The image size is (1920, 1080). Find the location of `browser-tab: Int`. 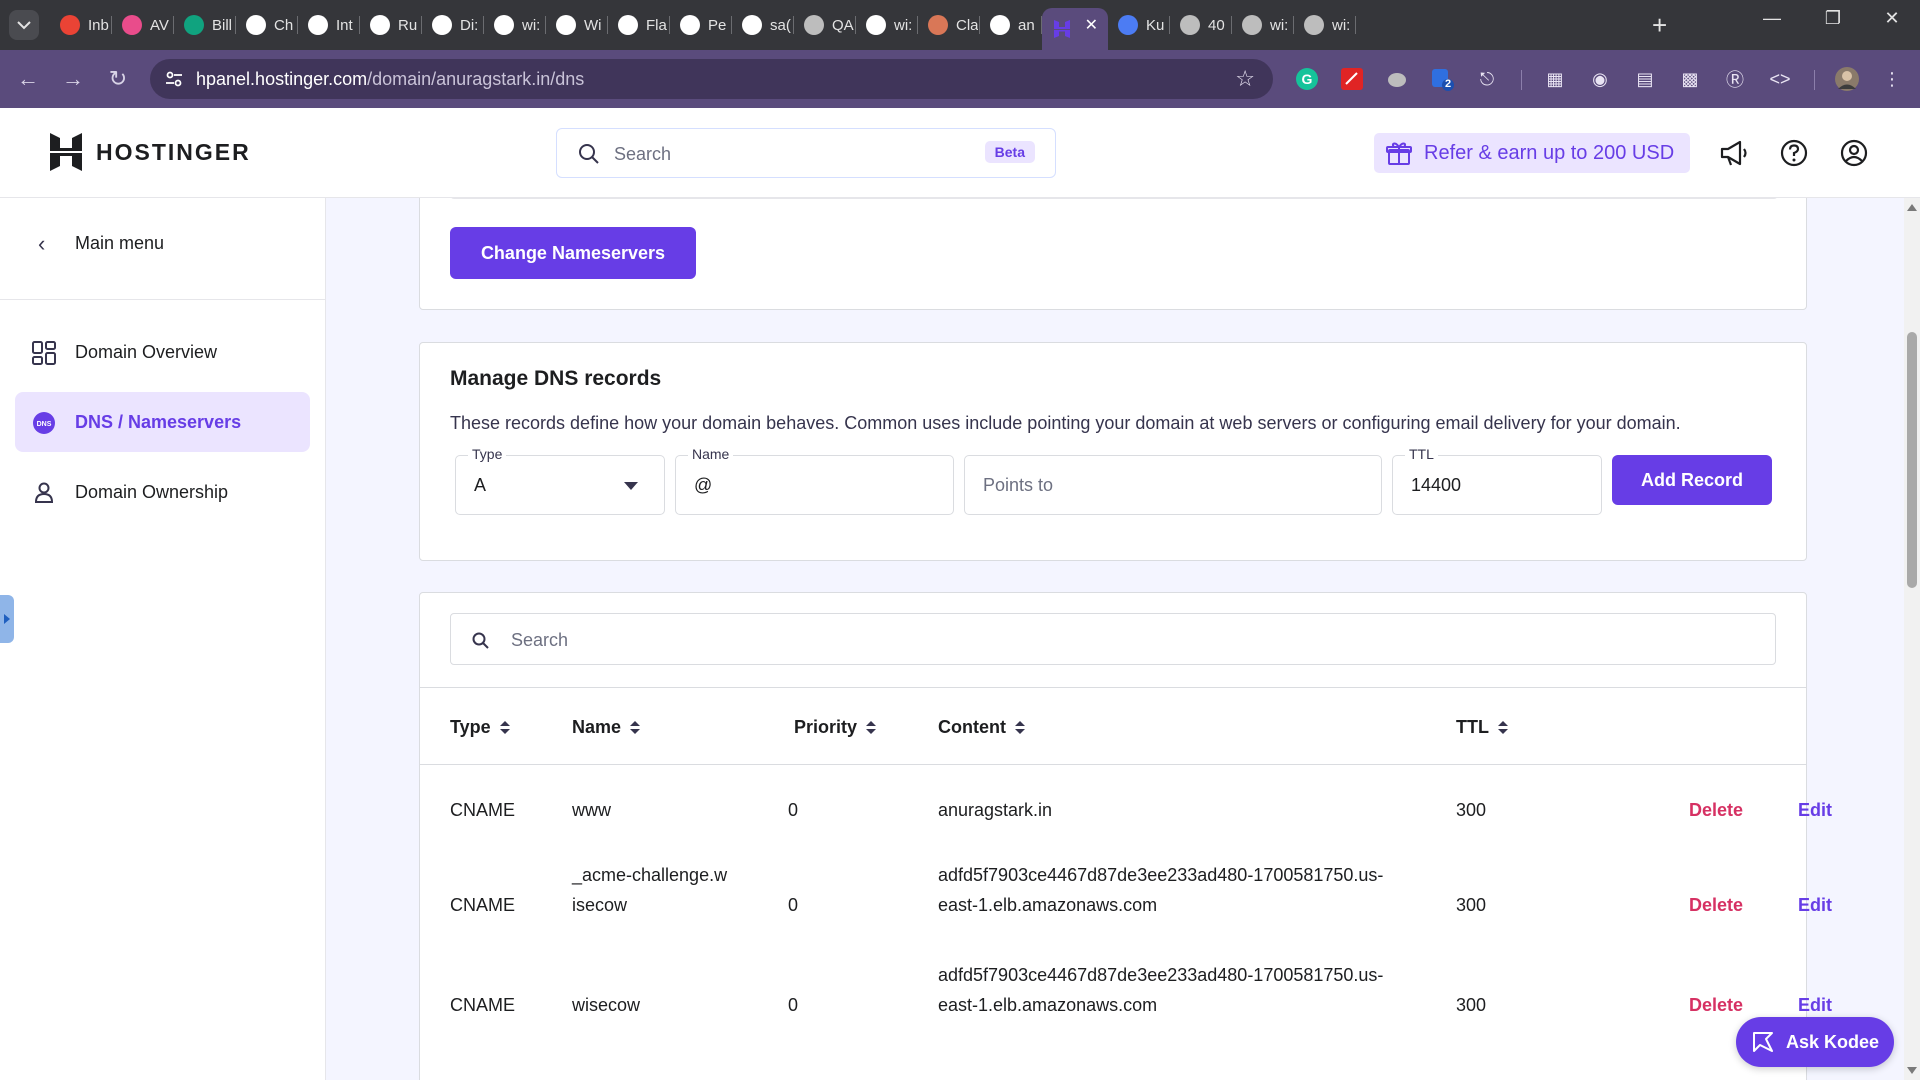

browser-tab: Int is located at coordinates (329, 25).